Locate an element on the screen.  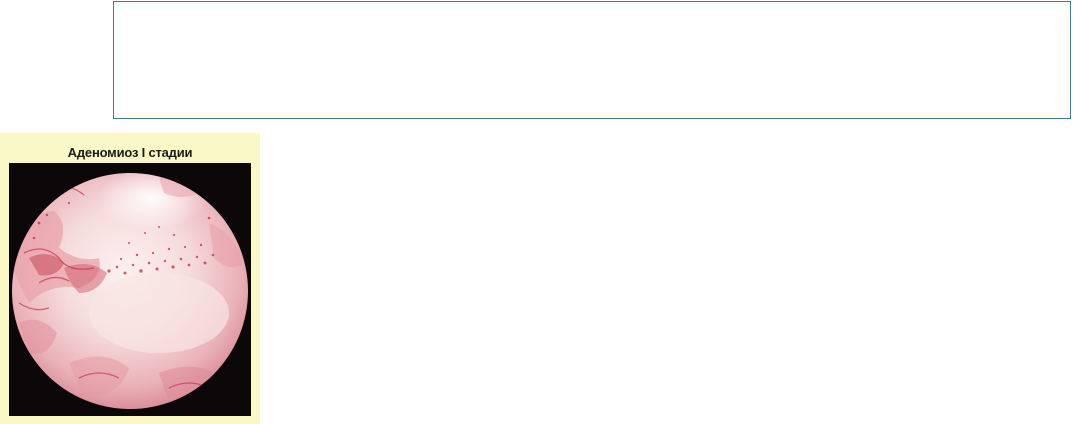
endoscopy-photo is located at coordinates (130, 289).